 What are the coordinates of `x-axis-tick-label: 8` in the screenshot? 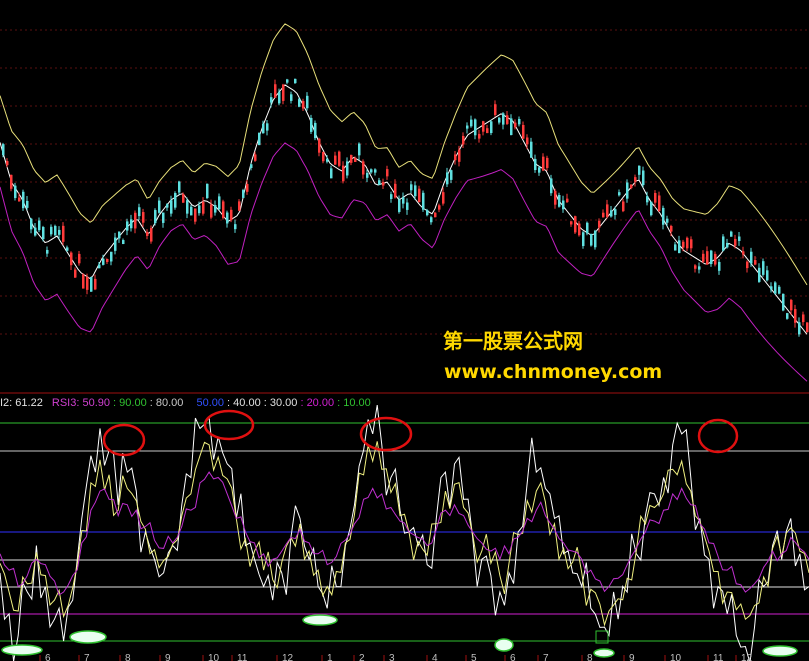 It's located at (590, 657).